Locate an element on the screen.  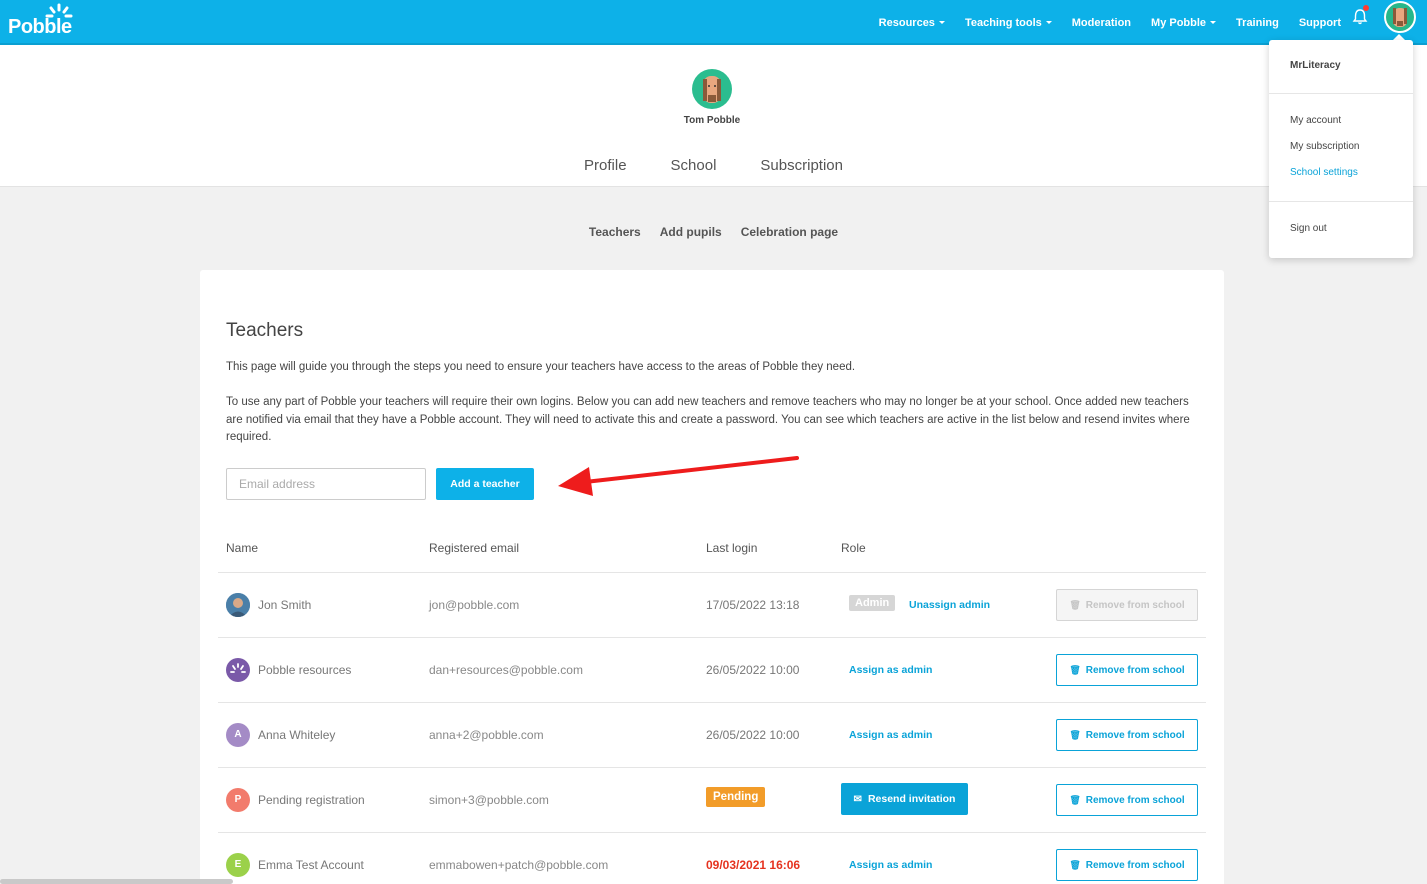
nav-support: Support is located at coordinates (1320, 23).